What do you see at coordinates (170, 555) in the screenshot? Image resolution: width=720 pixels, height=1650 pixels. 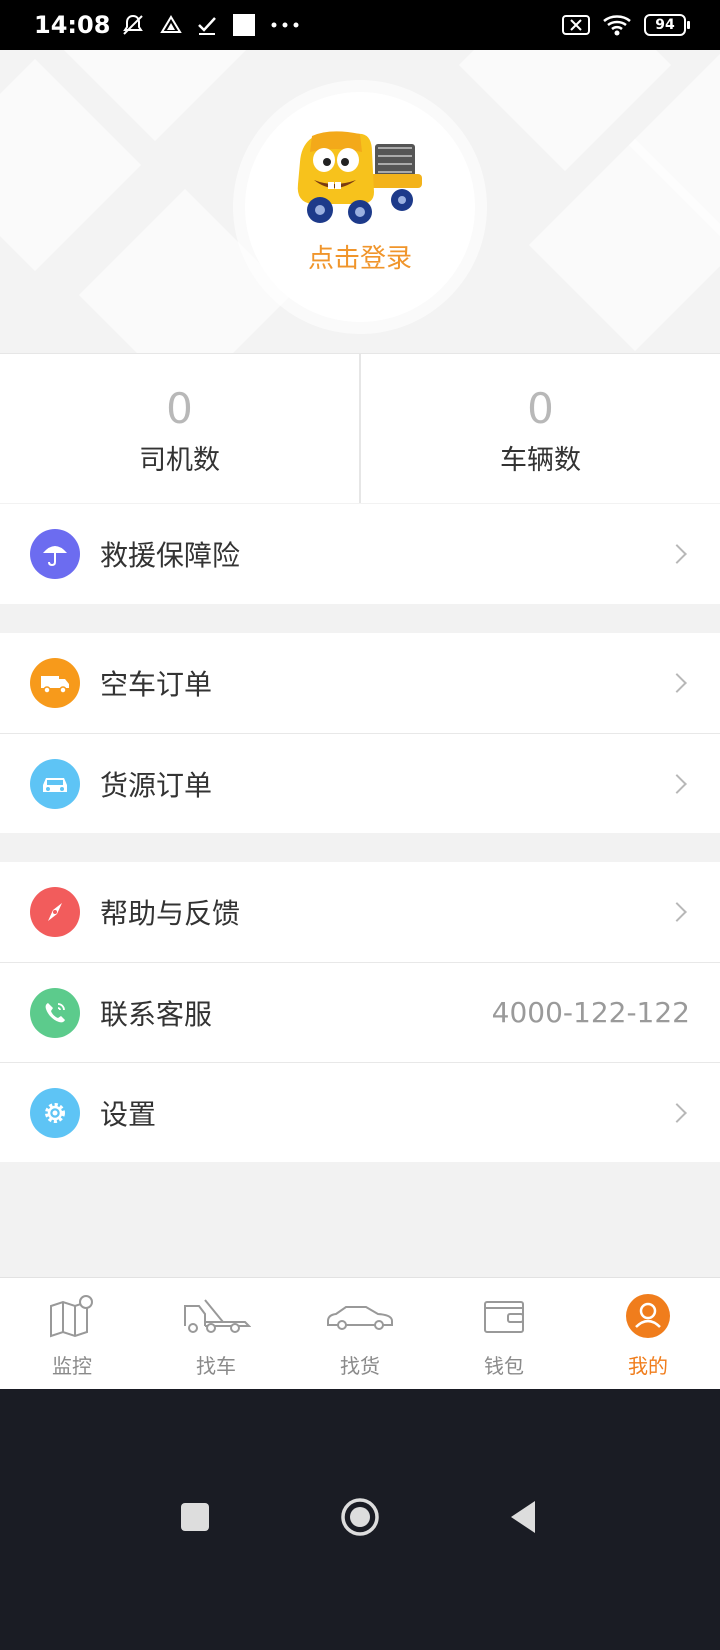 I see `menu-label-insurance: 救援保障险` at bounding box center [170, 555].